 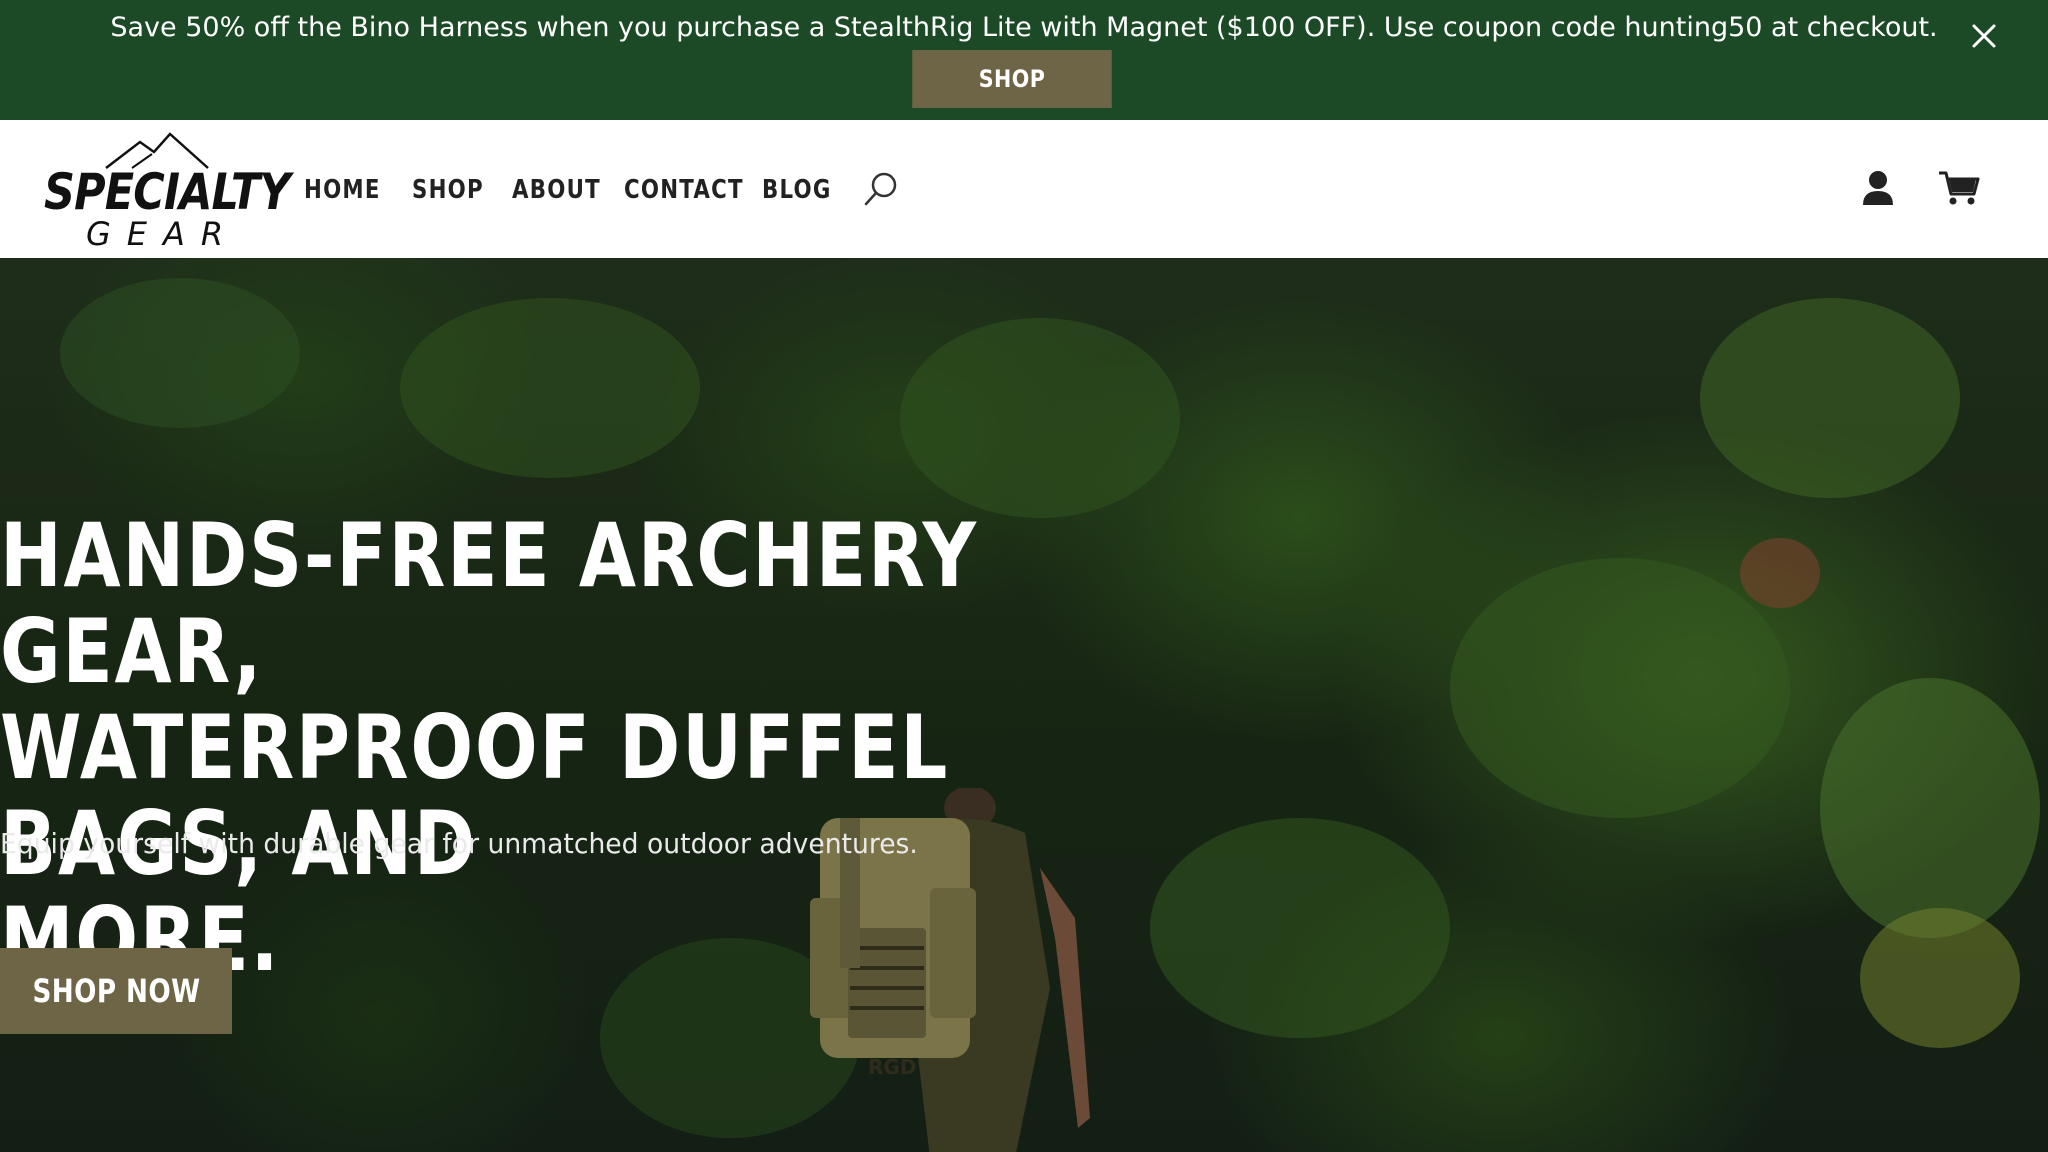 I want to click on shop-stealthrig-button: SHOP STEALTHRIG, so click(x=1012, y=100).